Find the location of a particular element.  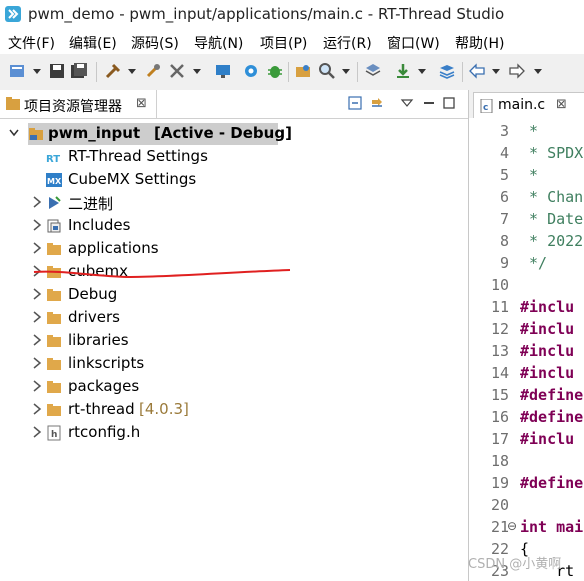

code-line: */ is located at coordinates (534, 263).